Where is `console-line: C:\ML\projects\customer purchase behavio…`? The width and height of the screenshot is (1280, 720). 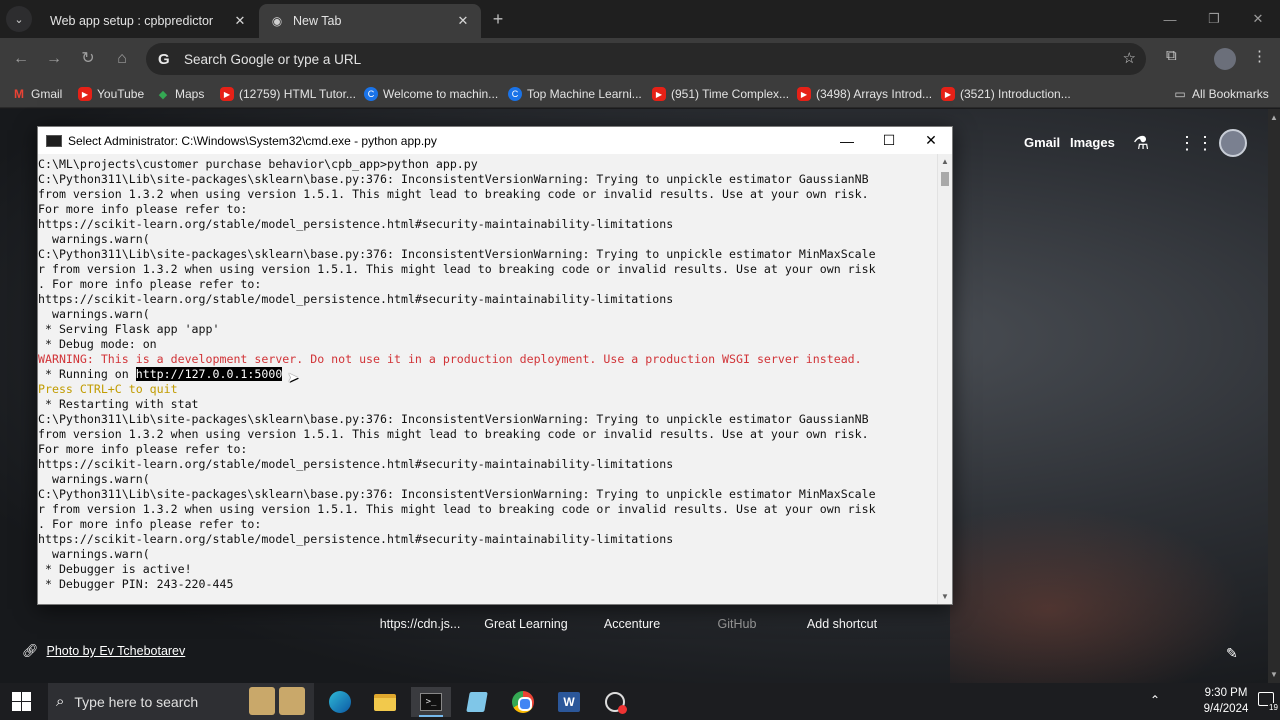
console-line: C:\ML\projects\customer purchase behavio… is located at coordinates (488, 164).